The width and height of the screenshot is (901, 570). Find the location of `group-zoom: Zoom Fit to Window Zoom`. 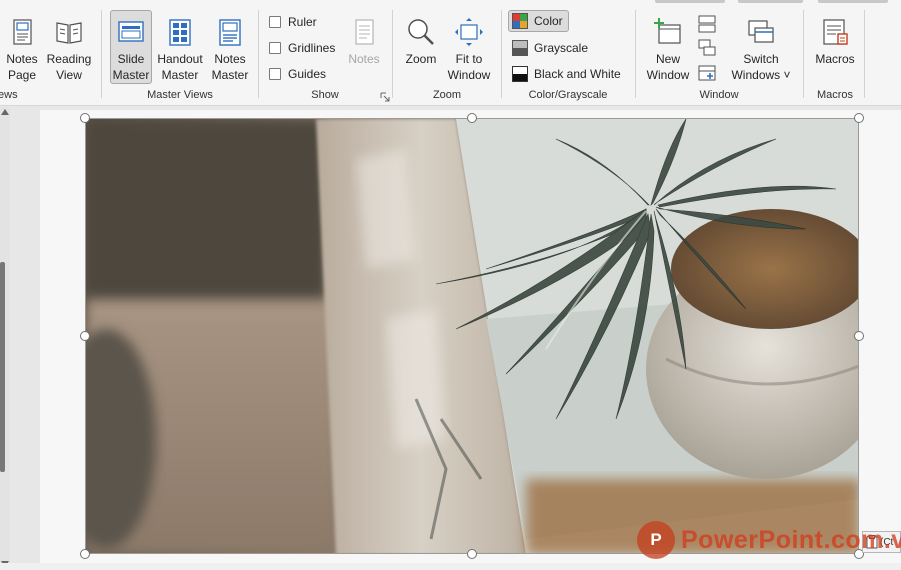

group-zoom: Zoom Fit to Window Zoom is located at coordinates (447, 56).